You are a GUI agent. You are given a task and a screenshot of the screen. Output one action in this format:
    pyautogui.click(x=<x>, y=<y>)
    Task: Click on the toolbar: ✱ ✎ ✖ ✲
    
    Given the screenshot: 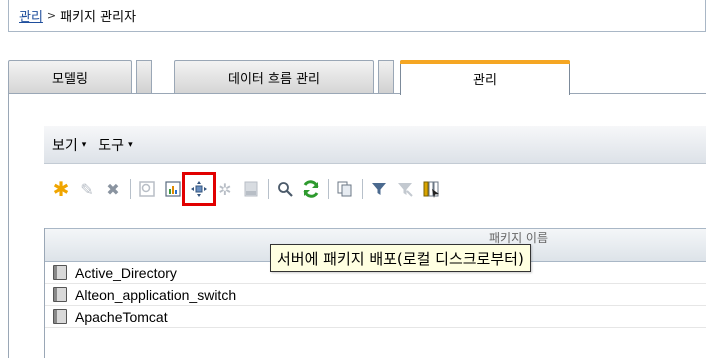 What is the action you would take?
    pyautogui.click(x=375, y=189)
    